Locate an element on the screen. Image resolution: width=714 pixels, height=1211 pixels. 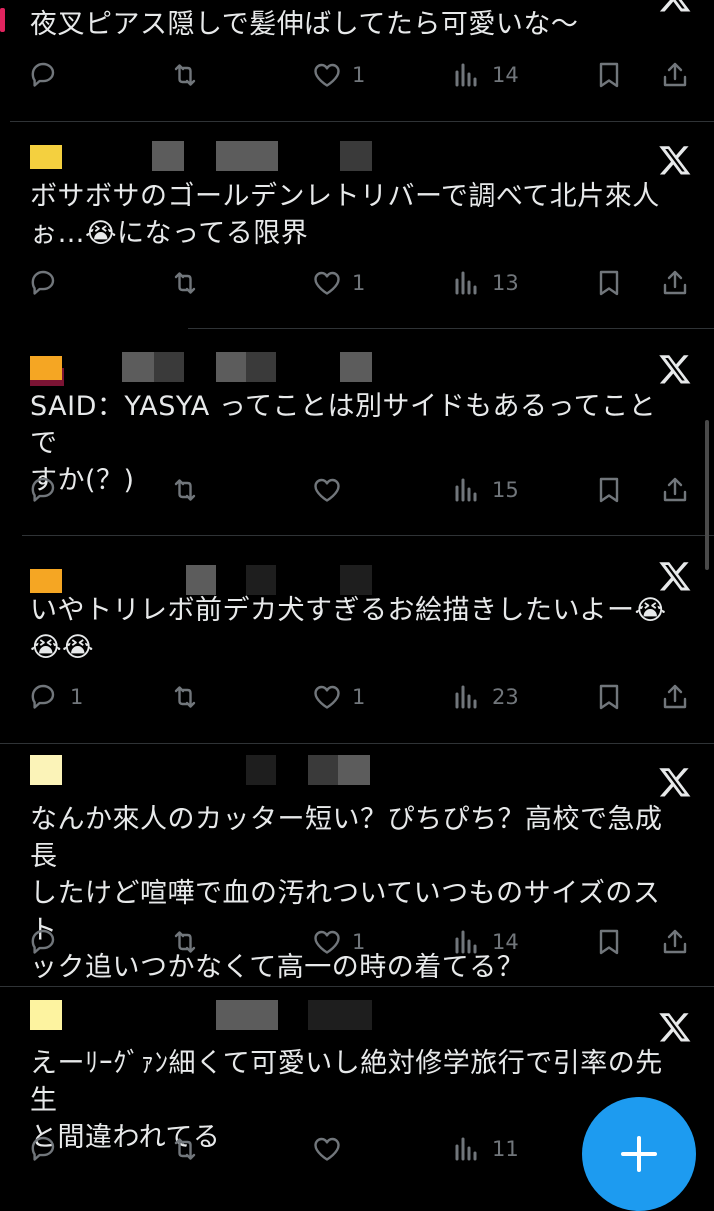
views-count: 15 is located at coordinates (505, 490).